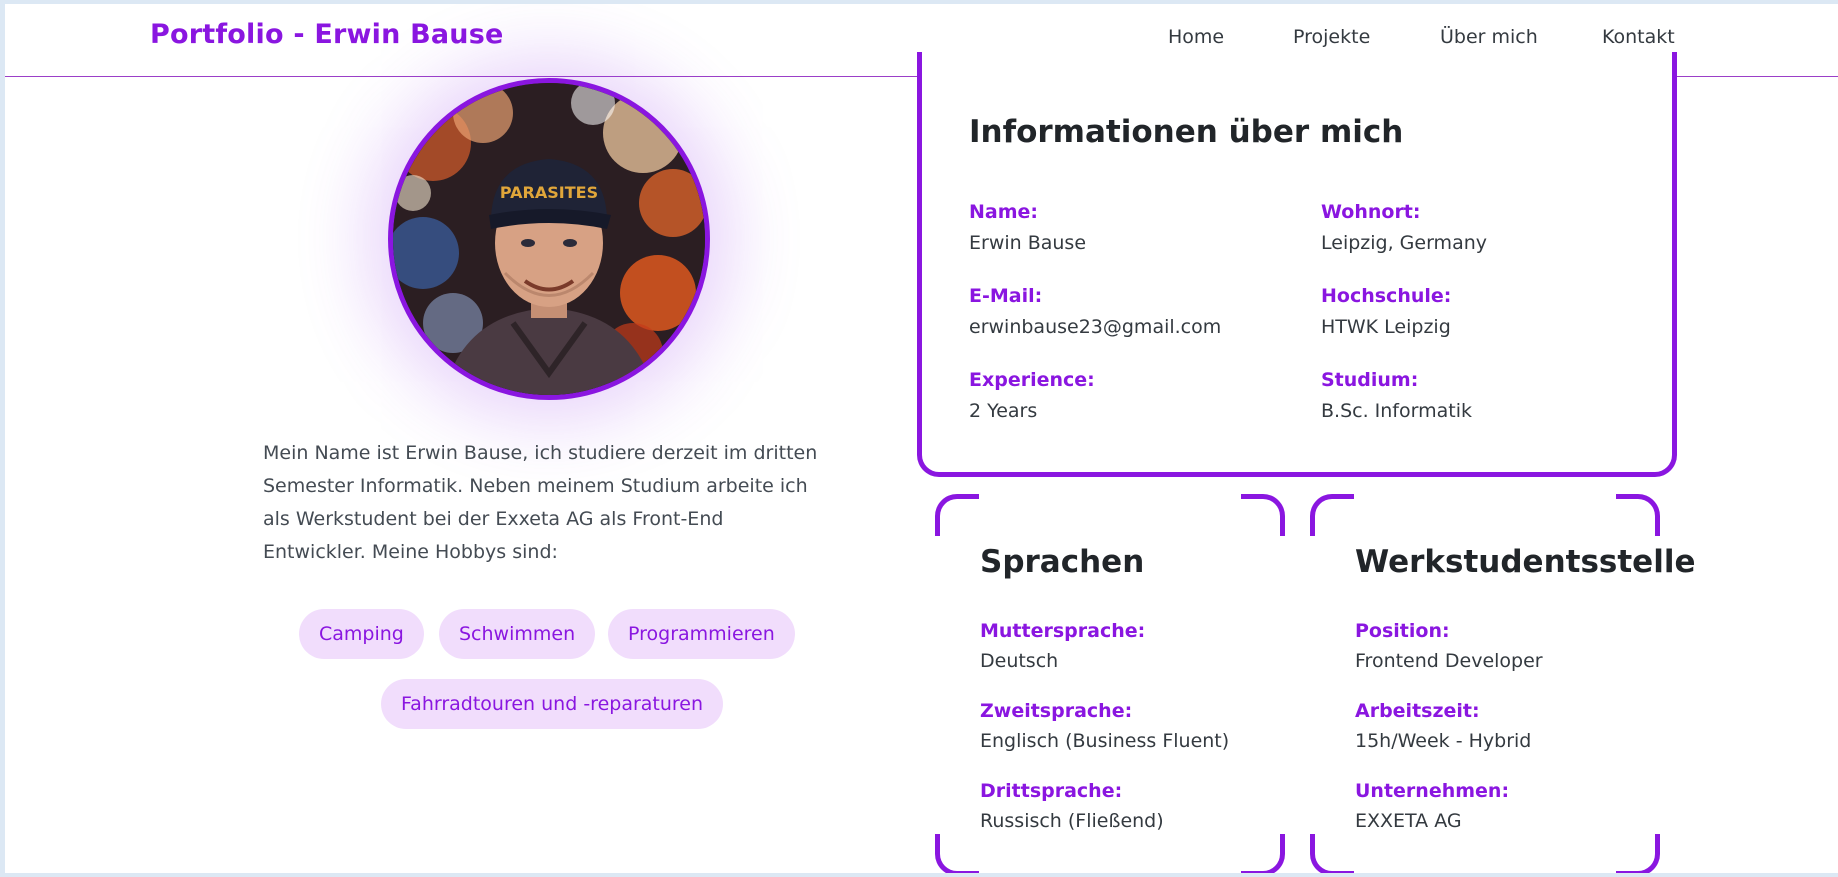  What do you see at coordinates (361, 634) in the screenshot?
I see `hobby-tag: Camping` at bounding box center [361, 634].